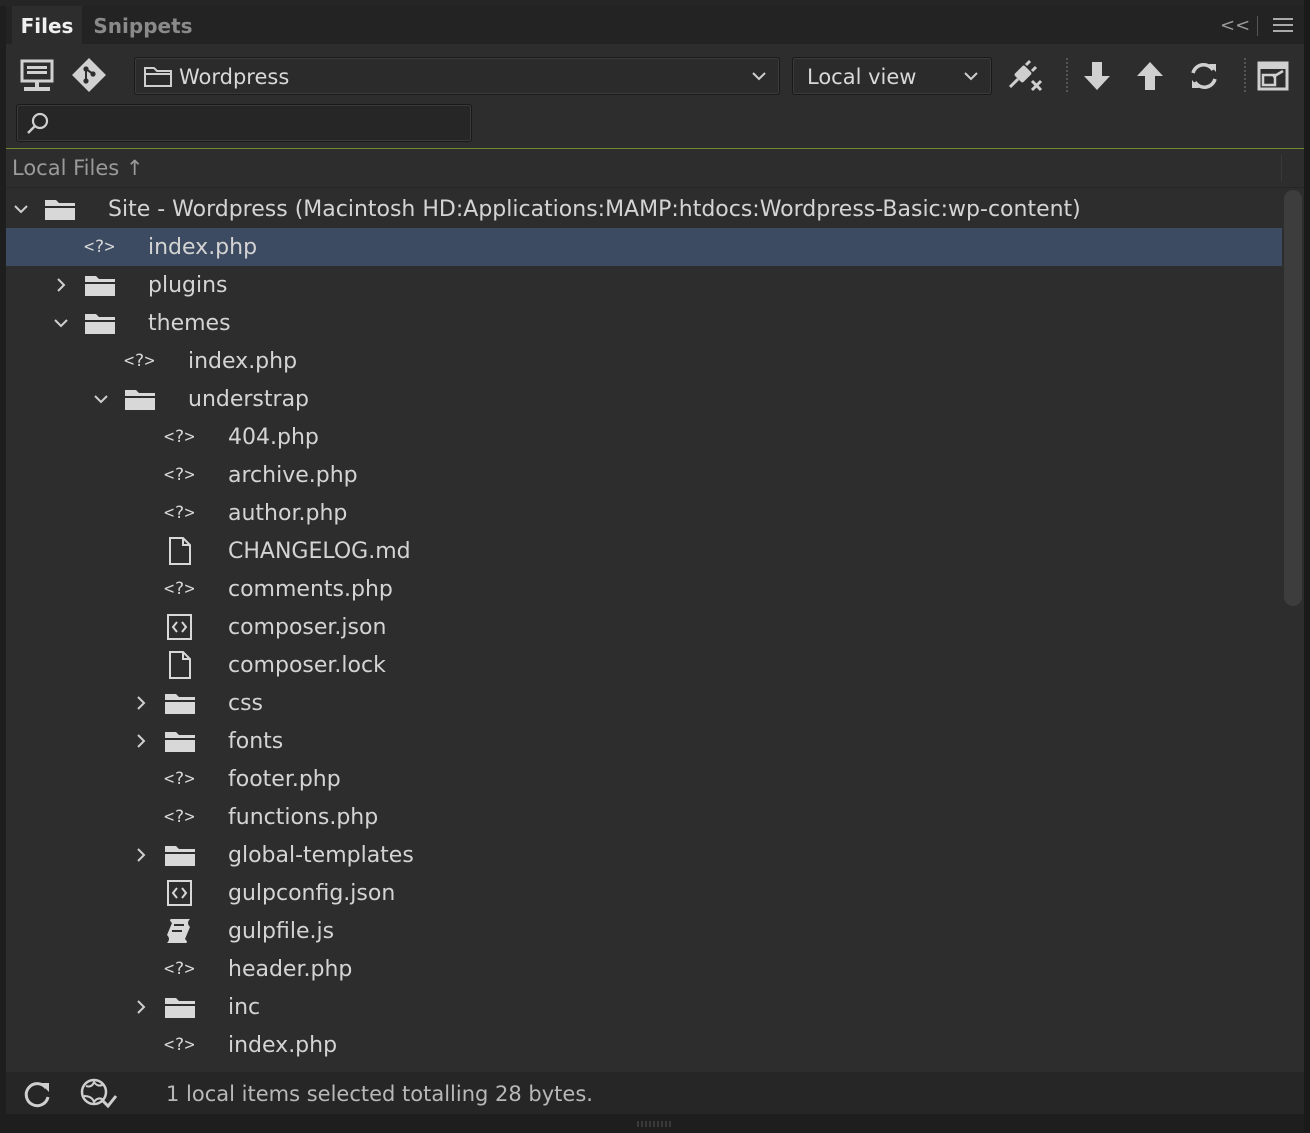  What do you see at coordinates (284, 779) in the screenshot?
I see `tree-item-label: footer.php` at bounding box center [284, 779].